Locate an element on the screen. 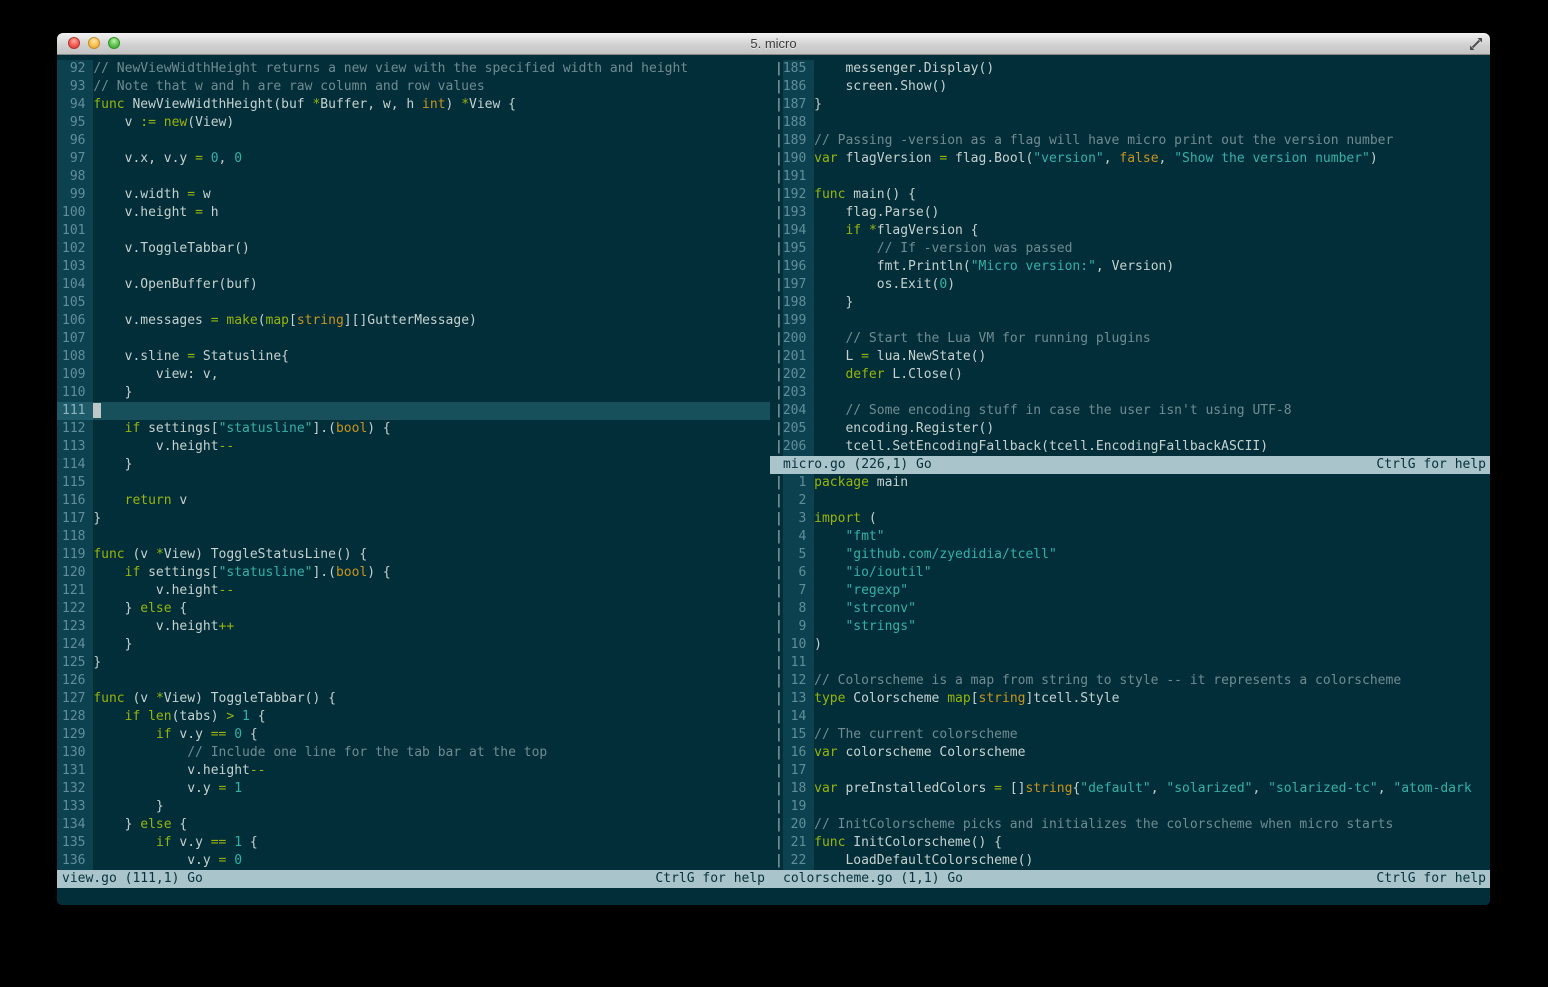 The image size is (1548, 987). window-resize-icon is located at coordinates (1476, 44).